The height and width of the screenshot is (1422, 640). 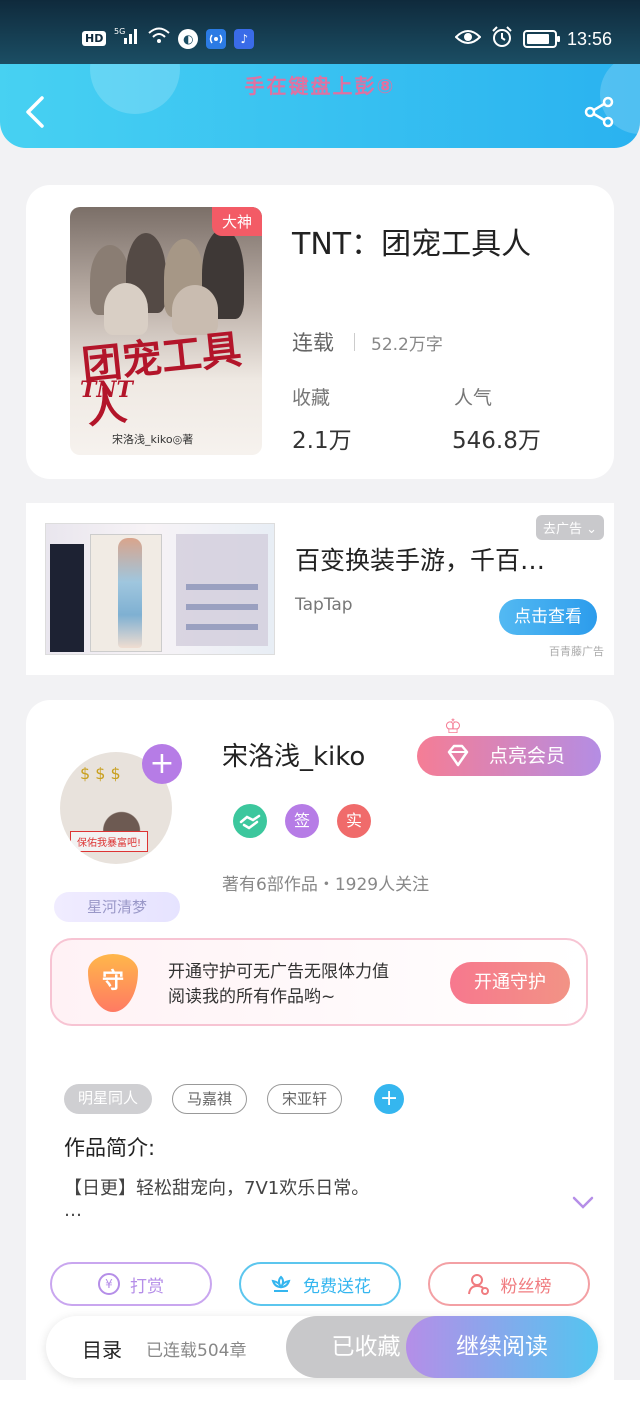 I want to click on battery-icon, so click(x=541, y=39).